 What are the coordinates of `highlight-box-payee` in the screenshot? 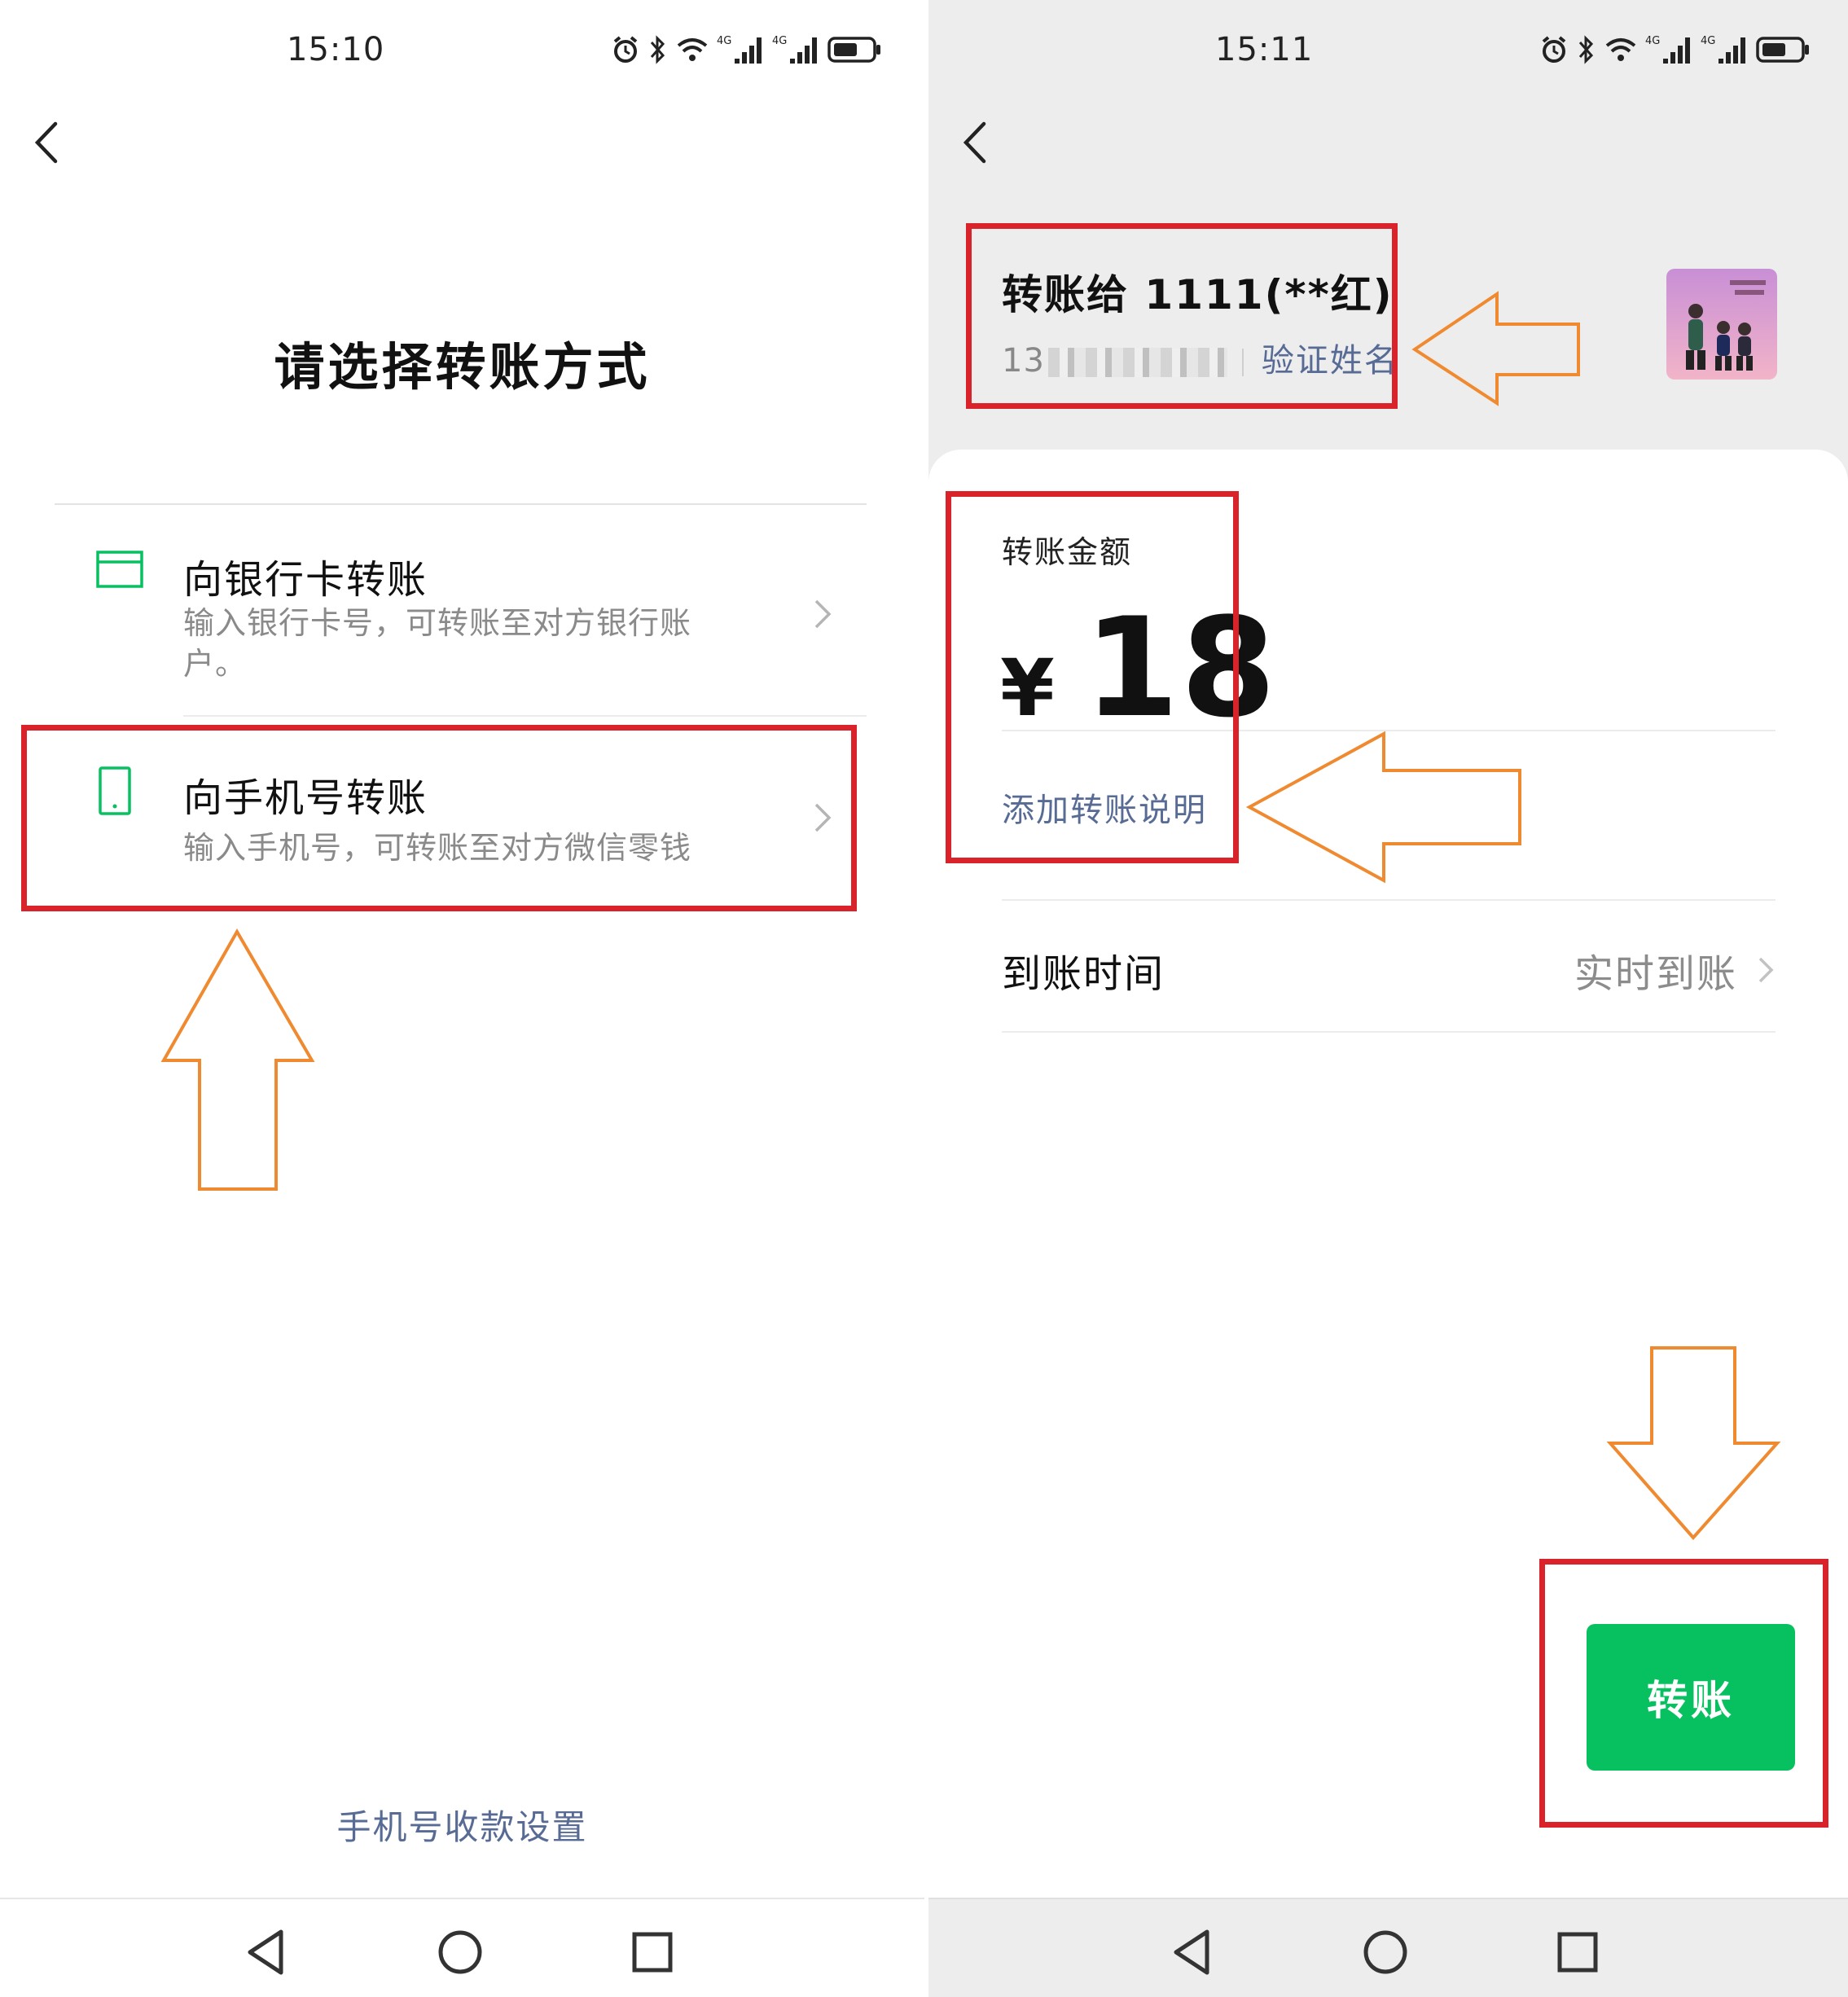 It's located at (1182, 316).